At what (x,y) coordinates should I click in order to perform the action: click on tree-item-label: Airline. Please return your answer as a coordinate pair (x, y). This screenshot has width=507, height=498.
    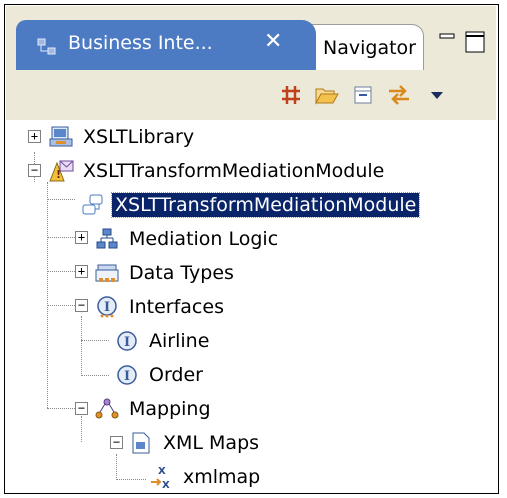
    Looking at the image, I should click on (179, 341).